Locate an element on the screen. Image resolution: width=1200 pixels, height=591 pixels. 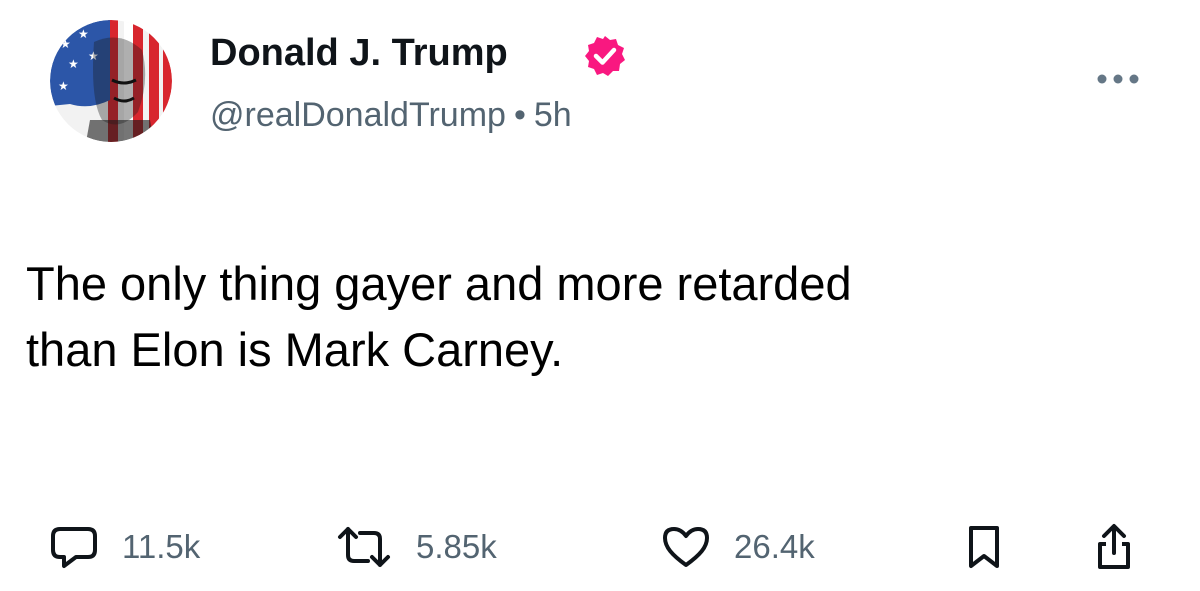
post-text-line-2: than Elon is Mark Carney. is located at coordinates (295, 349).